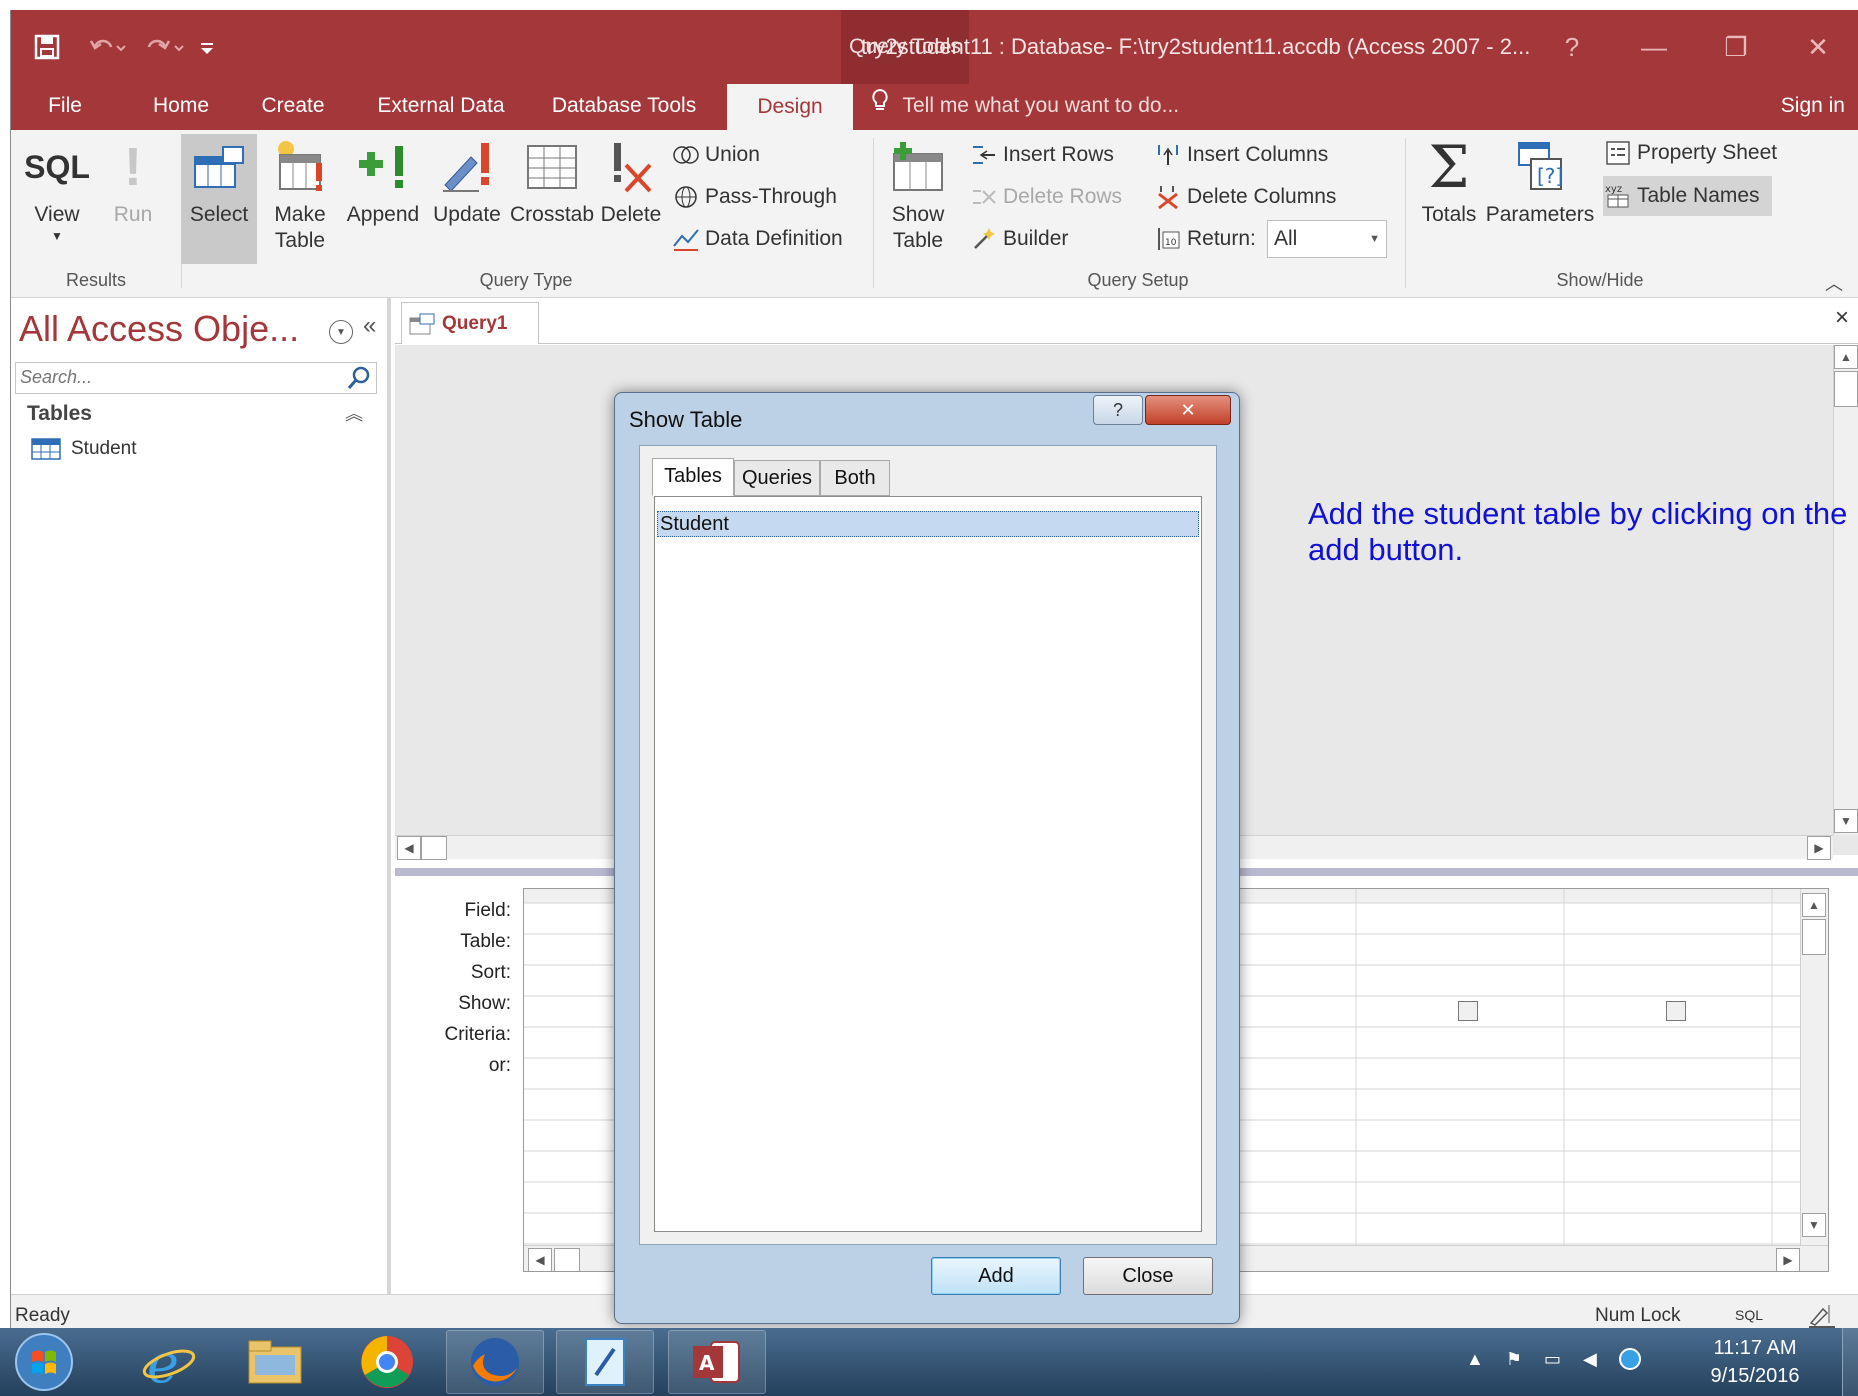 Image resolution: width=1858 pixels, height=1396 pixels. I want to click on insert-rows-button: Insert Rows, so click(1041, 155).